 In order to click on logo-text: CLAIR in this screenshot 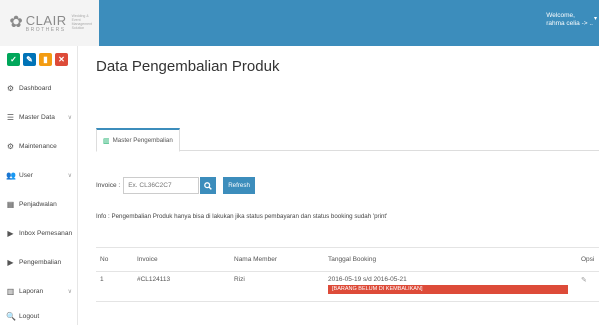, I will do `click(46, 20)`.